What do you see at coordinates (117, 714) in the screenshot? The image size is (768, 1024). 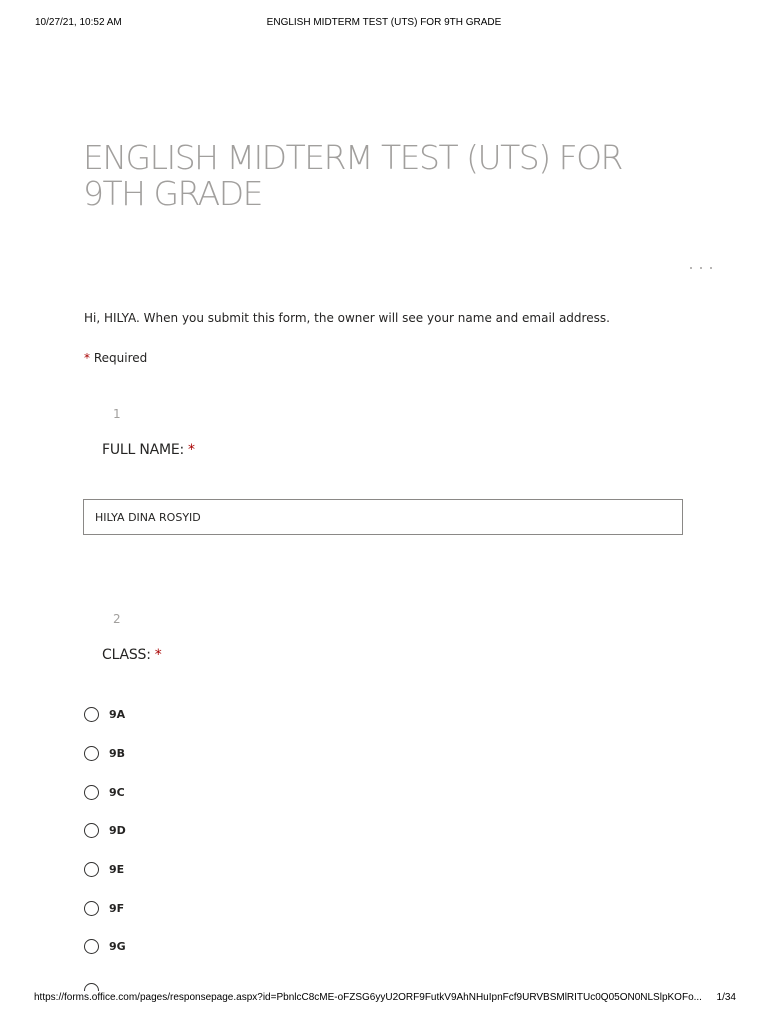 I see `option-label: 9A` at bounding box center [117, 714].